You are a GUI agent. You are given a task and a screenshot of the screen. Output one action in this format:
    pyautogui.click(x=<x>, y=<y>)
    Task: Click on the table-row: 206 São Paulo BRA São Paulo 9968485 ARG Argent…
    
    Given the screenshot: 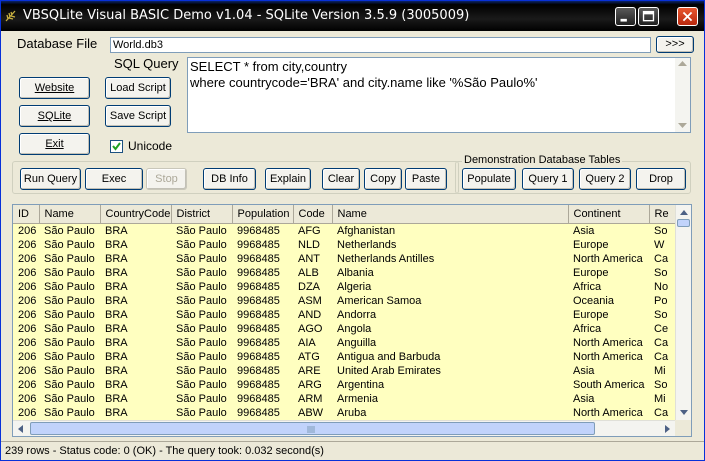 What is the action you would take?
    pyautogui.click(x=344, y=384)
    